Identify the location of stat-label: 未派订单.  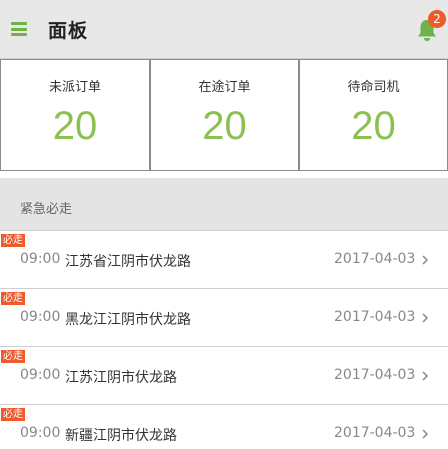
(74, 87).